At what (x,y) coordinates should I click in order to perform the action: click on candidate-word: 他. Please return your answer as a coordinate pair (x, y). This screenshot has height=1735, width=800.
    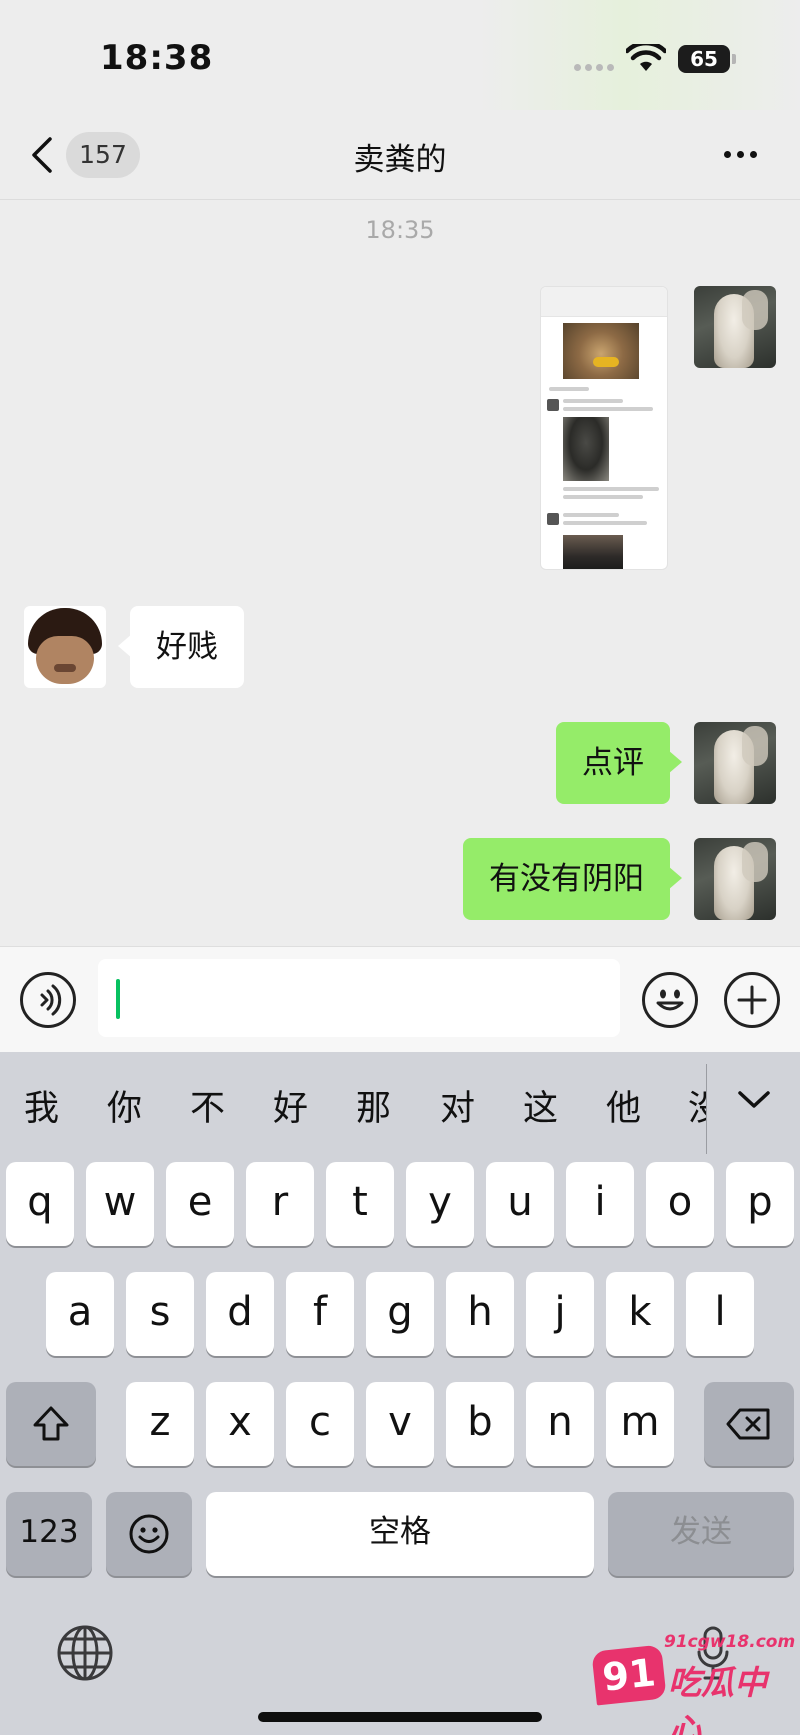
    Looking at the image, I should click on (623, 1105).